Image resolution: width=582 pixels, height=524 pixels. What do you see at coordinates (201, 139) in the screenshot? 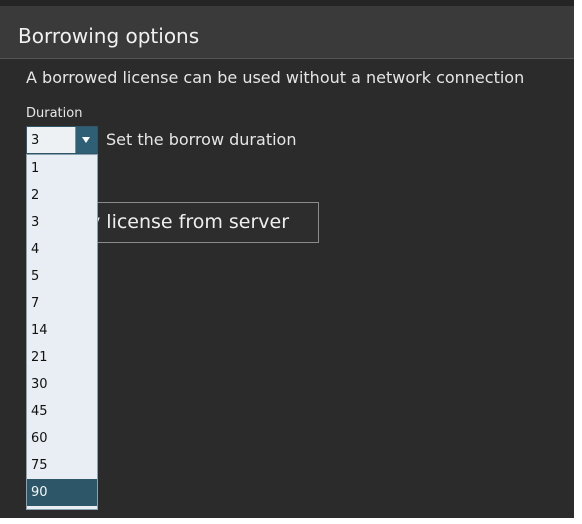
I see `duration-hint: Set the borrow duration` at bounding box center [201, 139].